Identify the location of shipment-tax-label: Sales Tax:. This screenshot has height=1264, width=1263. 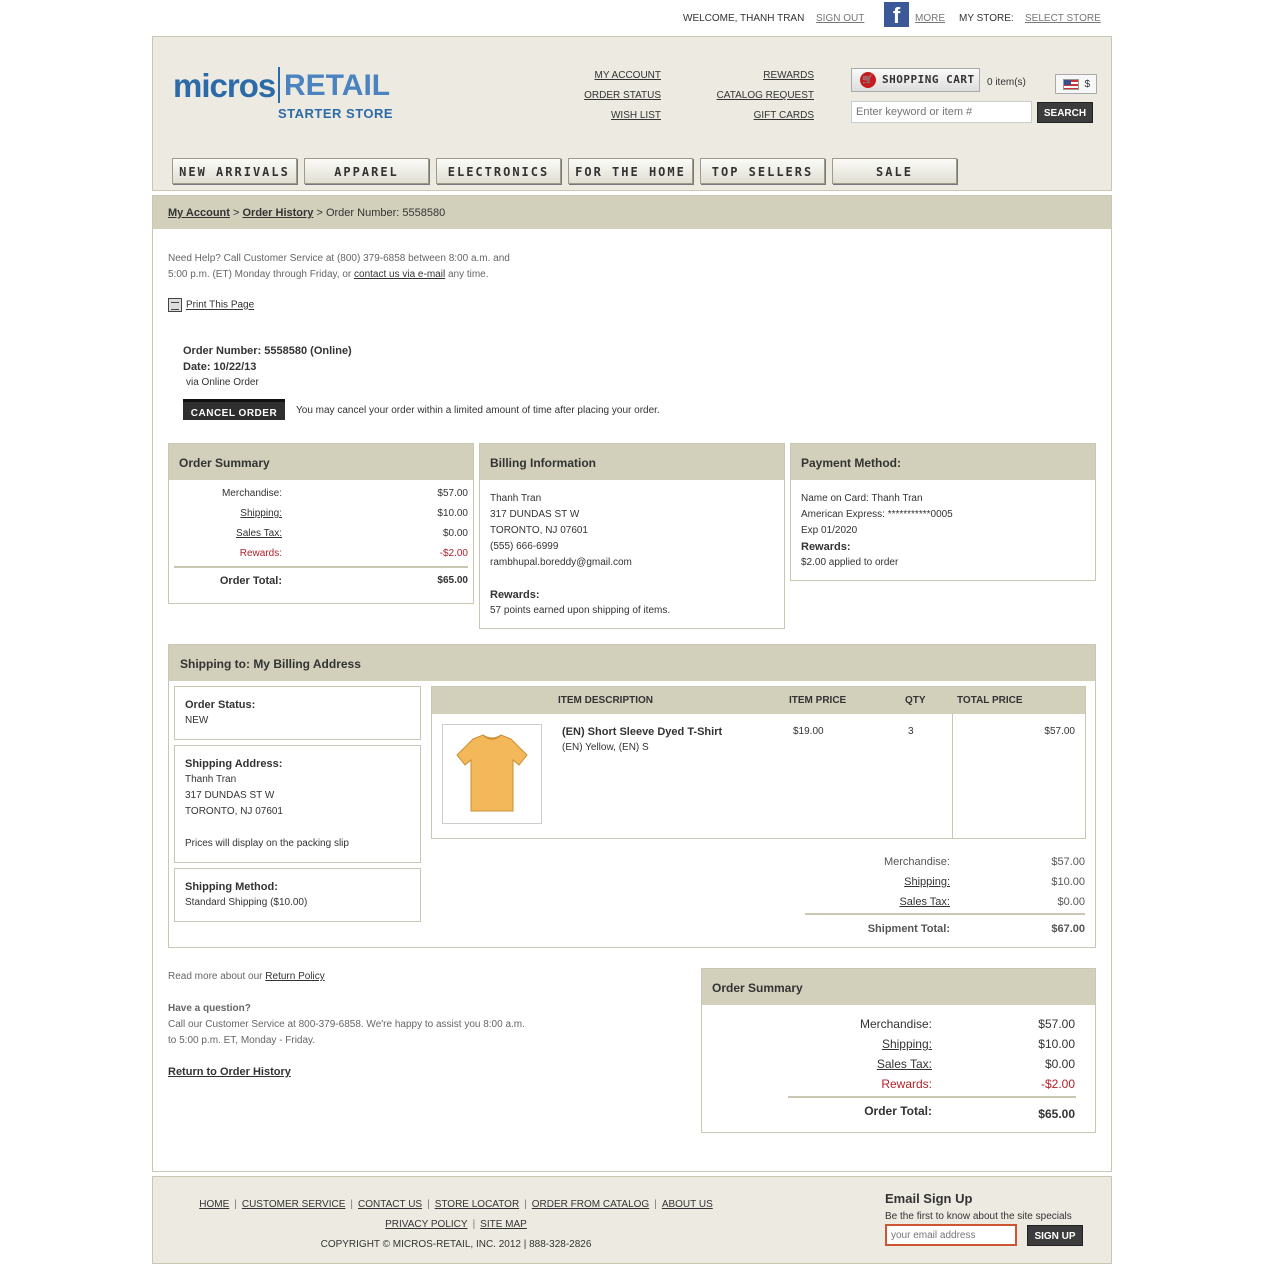
(924, 902).